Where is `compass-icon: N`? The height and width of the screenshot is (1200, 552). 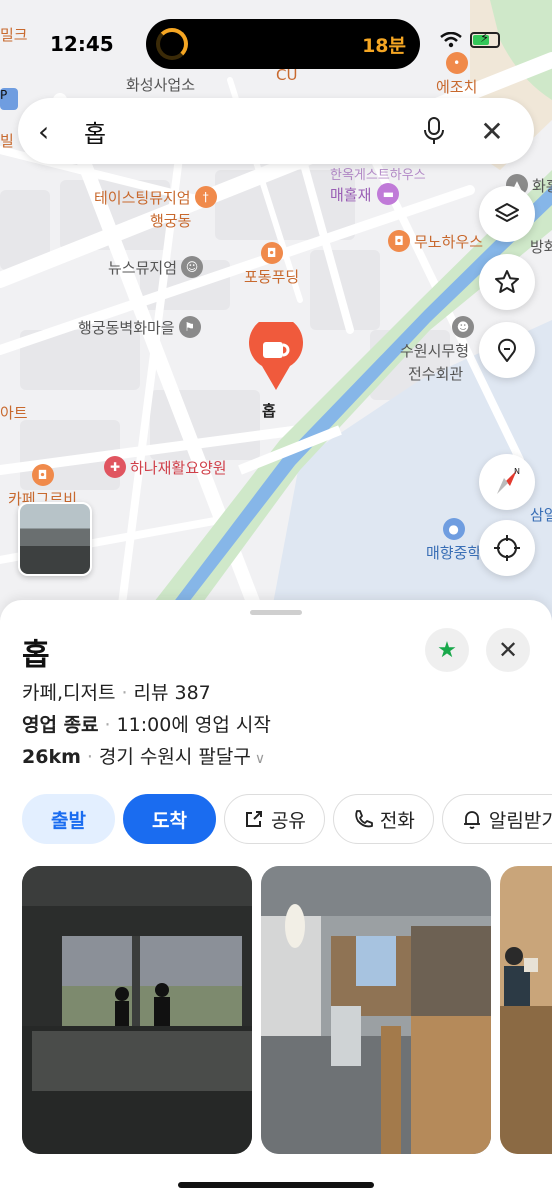
compass-icon: N is located at coordinates (508, 480).